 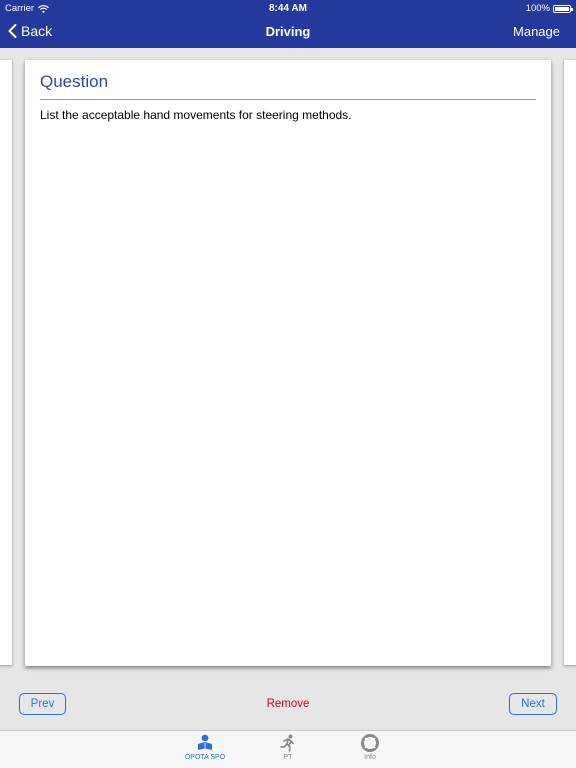 What do you see at coordinates (6, 362) in the screenshot?
I see `previous-card-edge` at bounding box center [6, 362].